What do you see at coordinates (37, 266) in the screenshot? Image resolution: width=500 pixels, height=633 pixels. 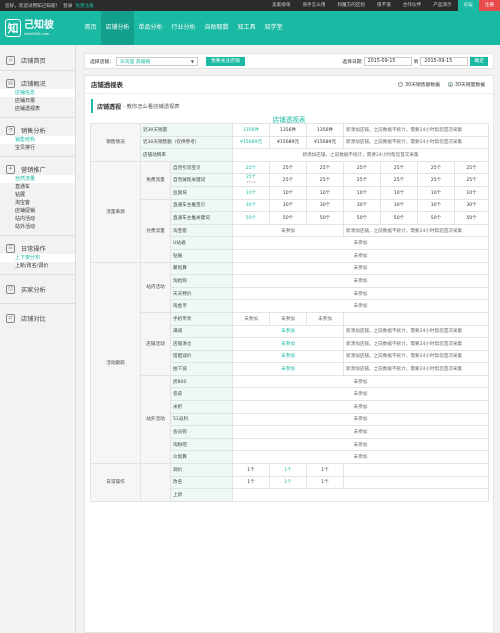 I see `sidebar-sub-new-rename: 上新/改名/调价` at bounding box center [37, 266].